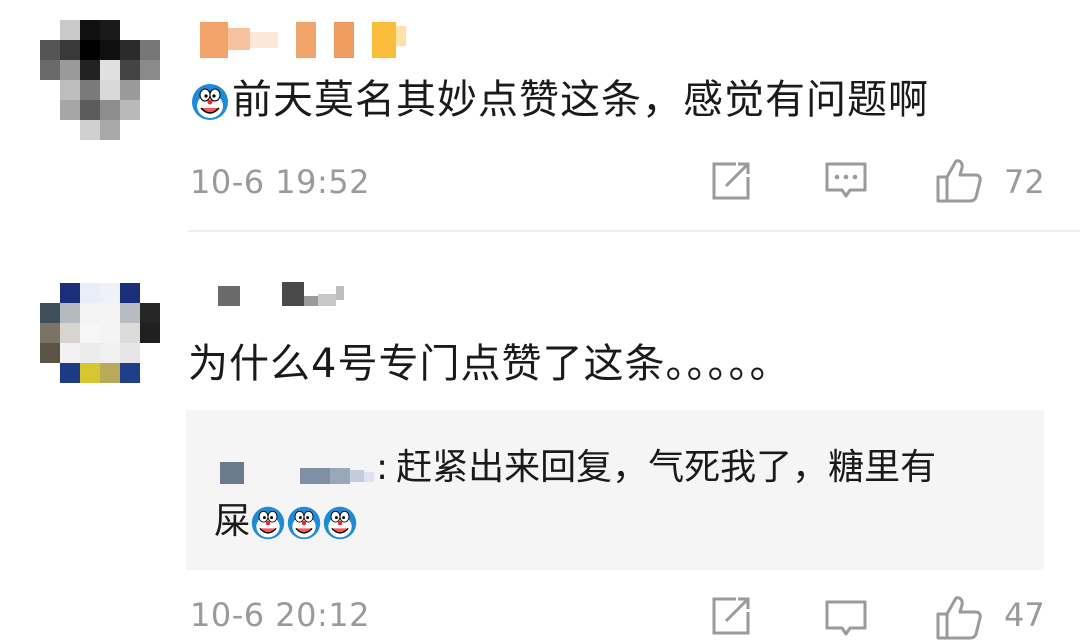 The width and height of the screenshot is (1080, 642). Describe the element at coordinates (634, 231) in the screenshot. I see `comment-divider` at that location.